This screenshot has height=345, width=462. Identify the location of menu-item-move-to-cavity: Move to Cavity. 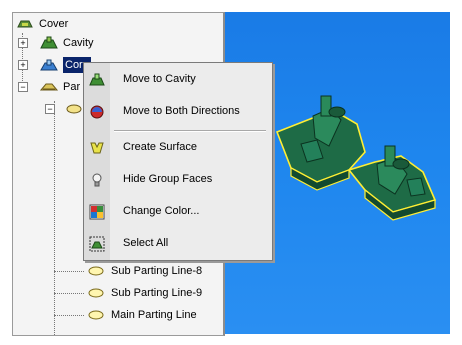
(178, 80).